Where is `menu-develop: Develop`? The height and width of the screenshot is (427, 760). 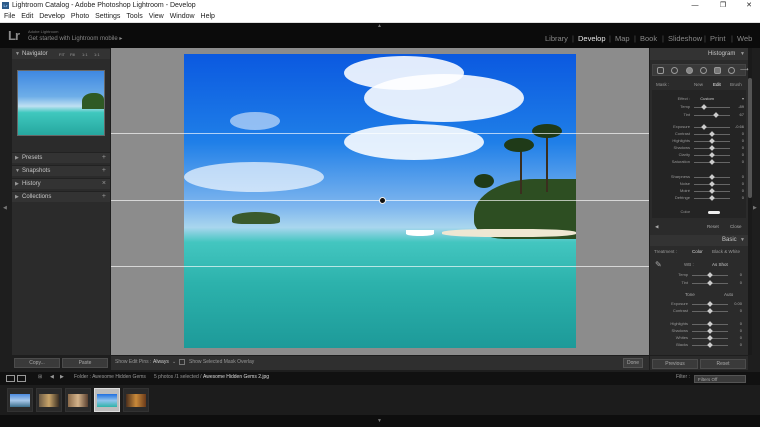 menu-develop: Develop is located at coordinates (52, 17).